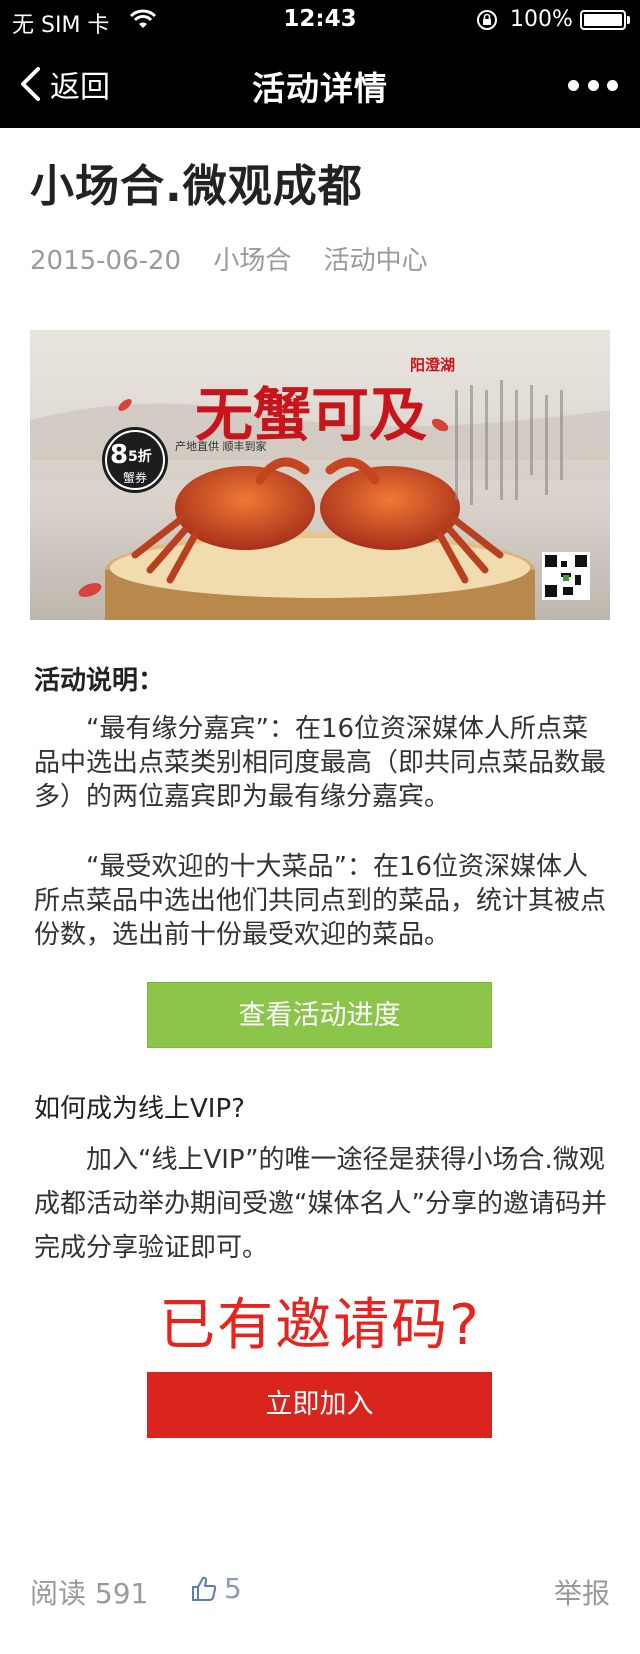 This screenshot has width=640, height=1654. I want to click on source-link: 活动中心, so click(376, 261).